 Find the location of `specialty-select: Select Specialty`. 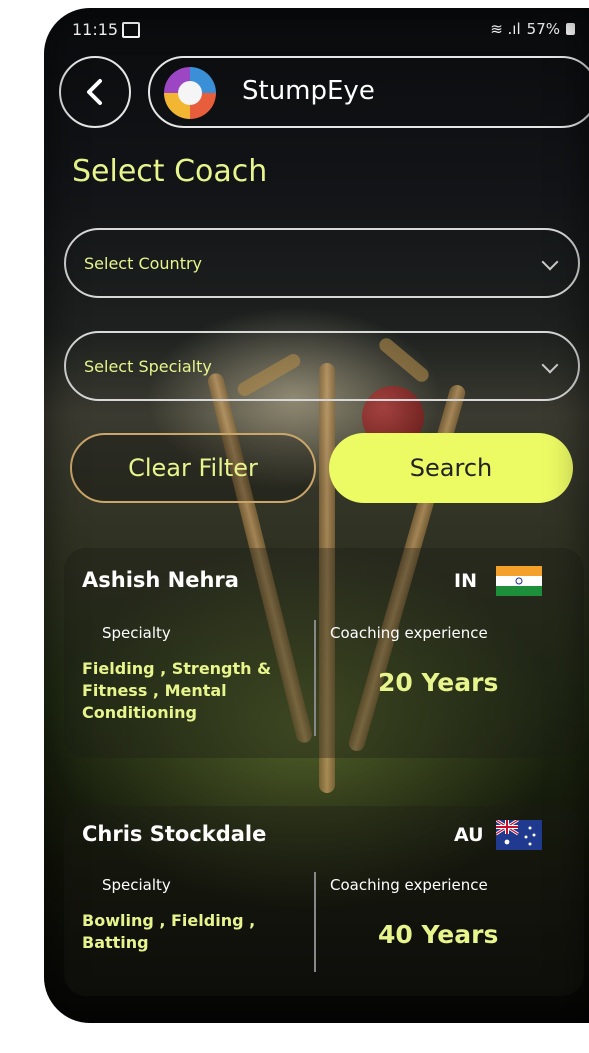

specialty-select: Select Specialty is located at coordinates (322, 366).